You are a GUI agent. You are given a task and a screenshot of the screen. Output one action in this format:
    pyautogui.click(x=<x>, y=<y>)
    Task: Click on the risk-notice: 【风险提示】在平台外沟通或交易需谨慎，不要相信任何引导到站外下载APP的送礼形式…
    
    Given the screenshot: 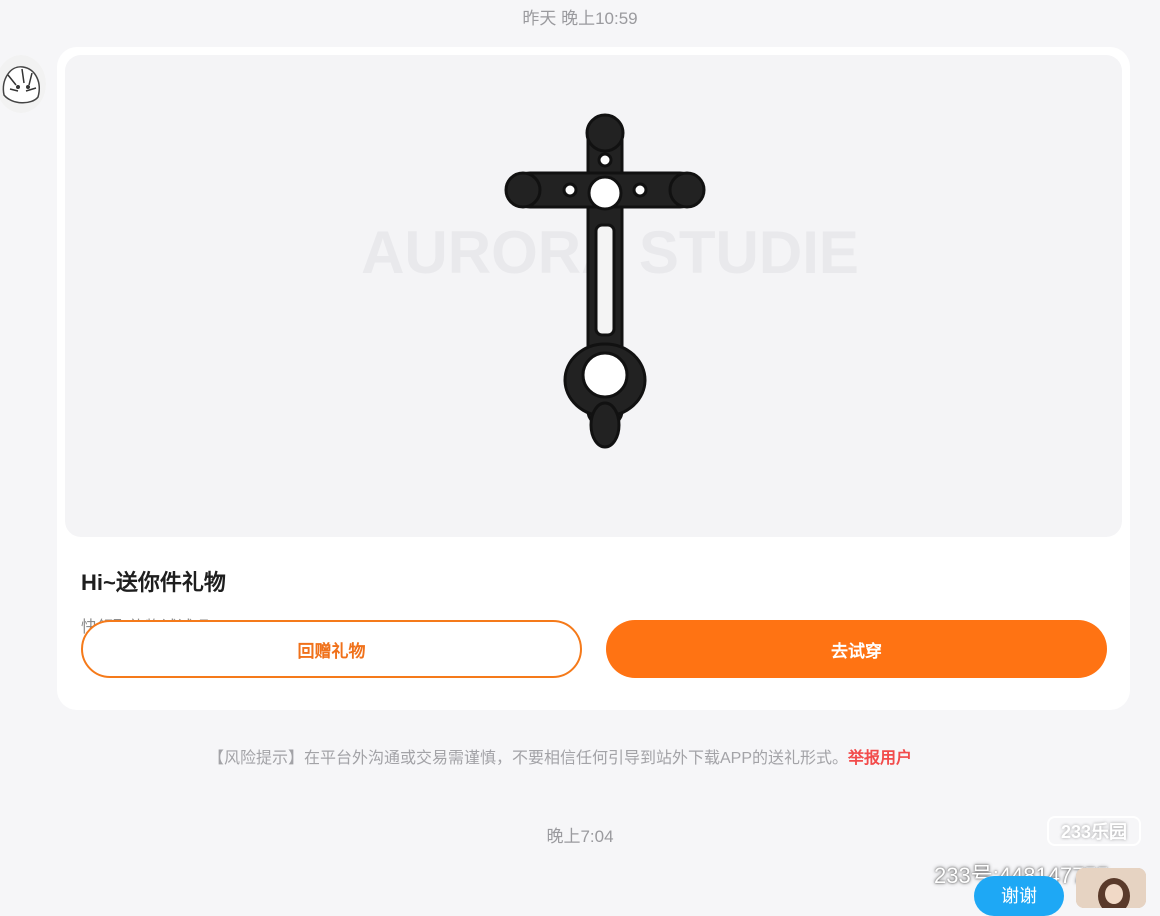 What is the action you would take?
    pyautogui.click(x=560, y=756)
    